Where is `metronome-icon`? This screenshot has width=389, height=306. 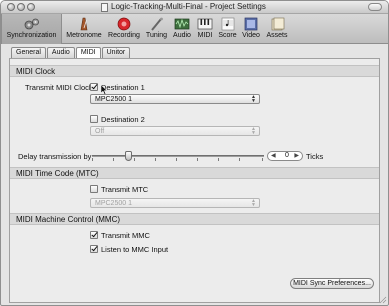
metronome-icon is located at coordinates (84, 24).